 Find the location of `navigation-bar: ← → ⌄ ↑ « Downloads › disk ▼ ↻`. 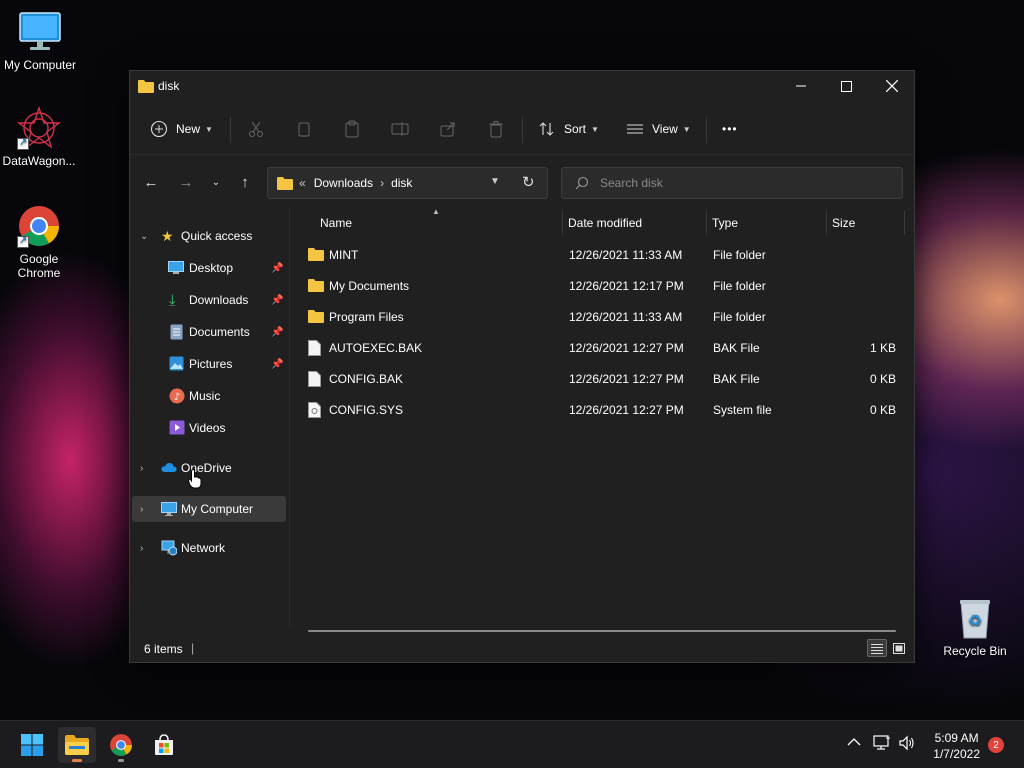

navigation-bar: ← → ⌄ ↑ « Downloads › disk ▼ ↻ is located at coordinates (522, 181).